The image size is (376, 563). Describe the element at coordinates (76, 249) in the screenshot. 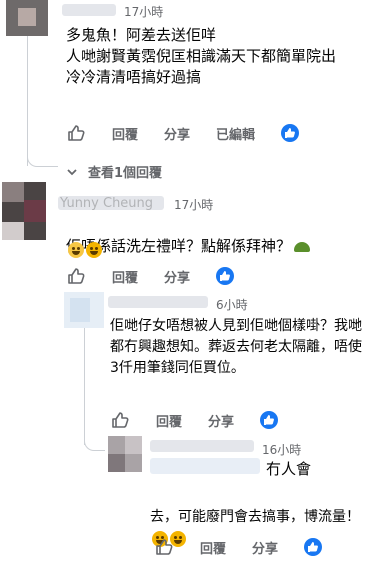

I see `surprised-emoji` at that location.